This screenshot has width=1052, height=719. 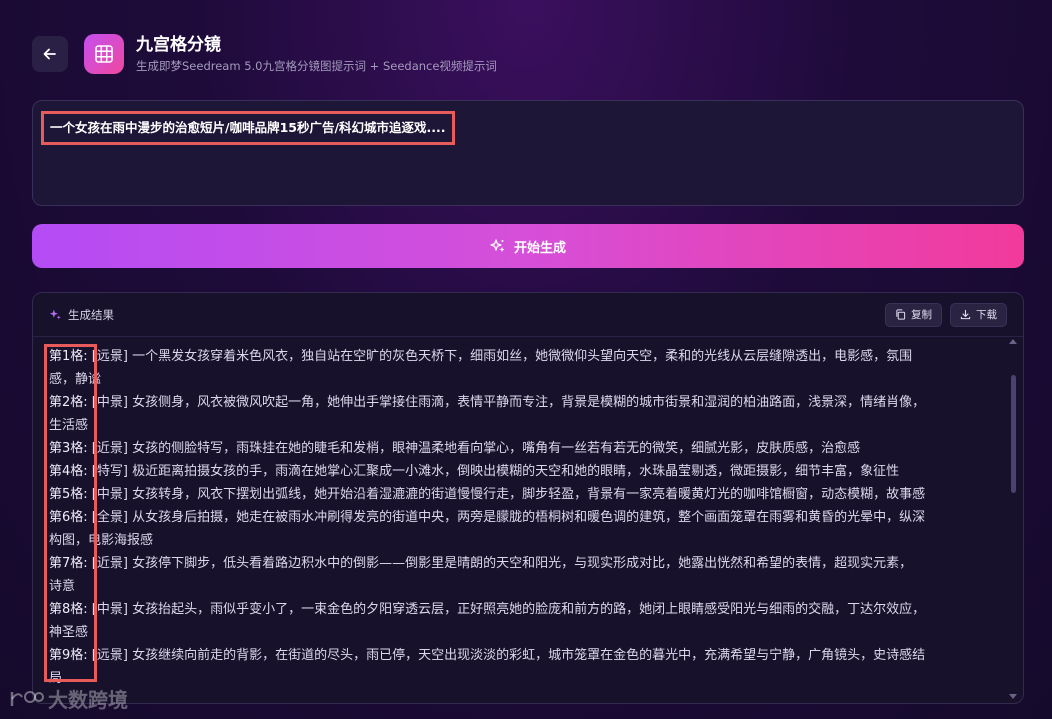 I want to click on frame-description: 诗意, so click(x=62, y=586).